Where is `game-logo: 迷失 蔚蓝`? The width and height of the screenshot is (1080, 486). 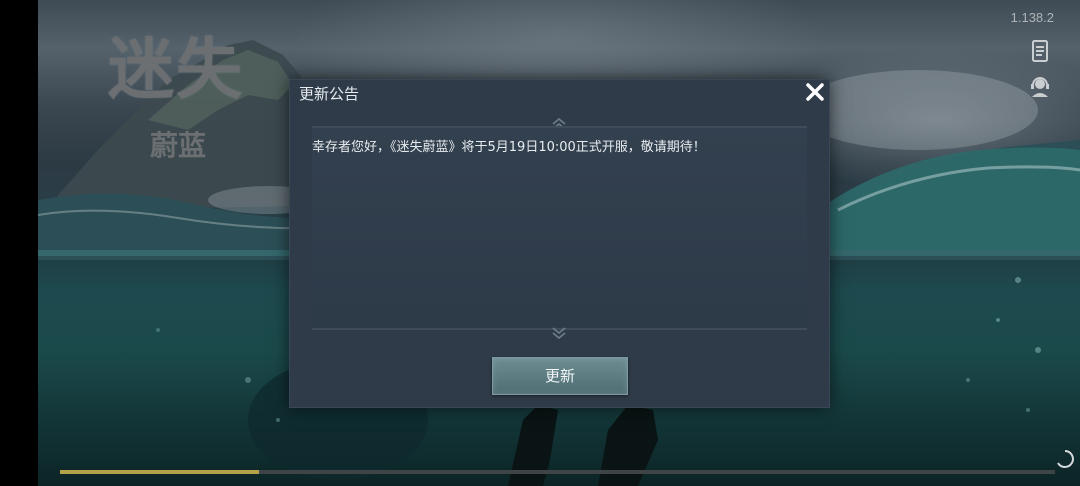
game-logo: 迷失 蔚蓝 is located at coordinates (188, 105).